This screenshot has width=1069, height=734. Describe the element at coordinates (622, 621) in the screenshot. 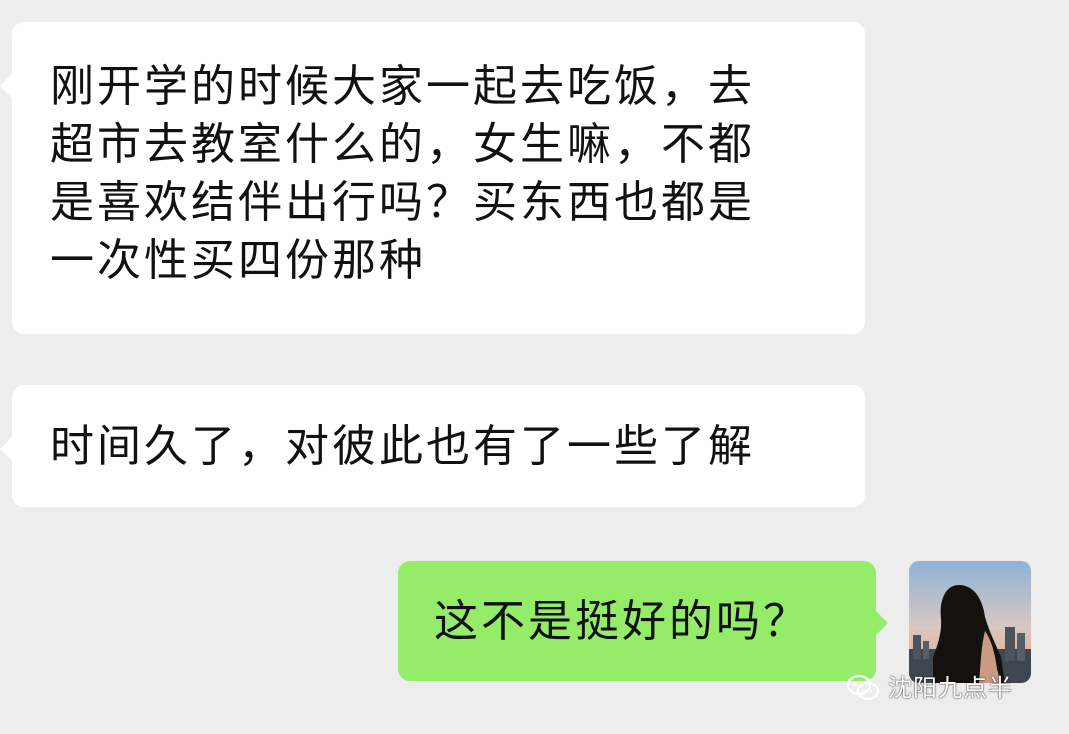

I see `message-text-line: 这不是挺好的吗？` at that location.